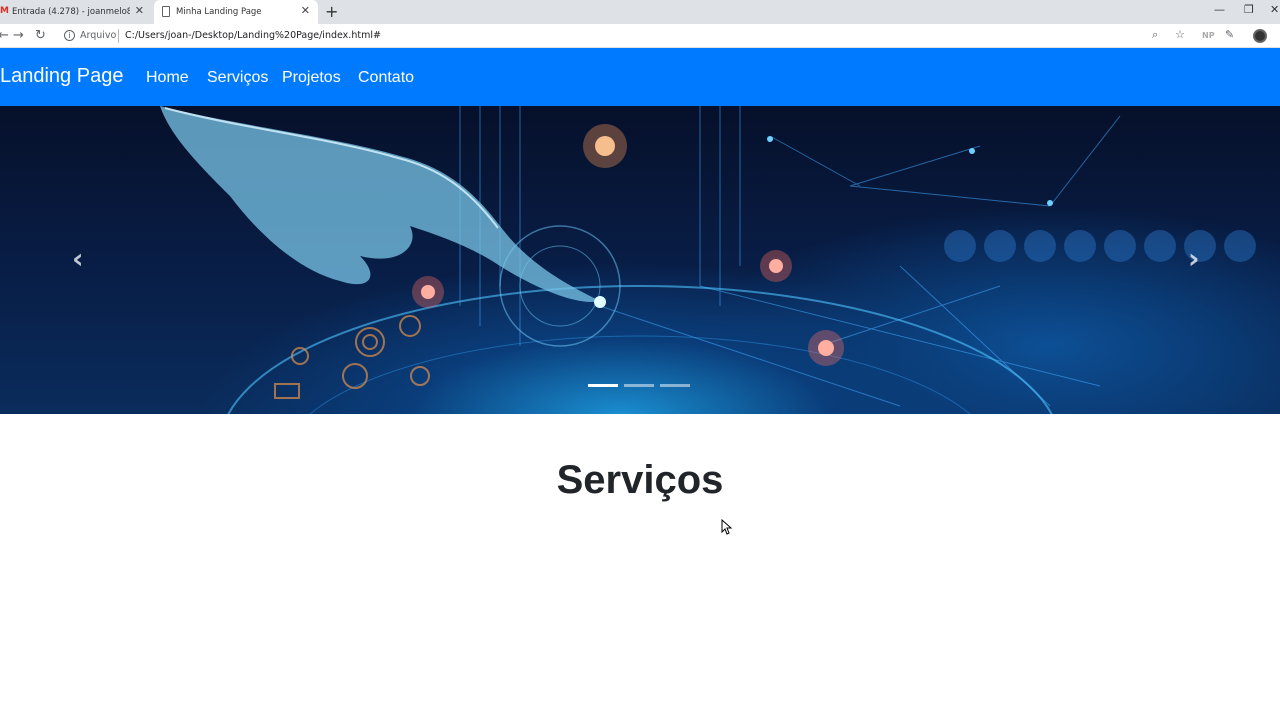  What do you see at coordinates (98, 35) in the screenshot?
I see `security-label: Arquivo` at bounding box center [98, 35].